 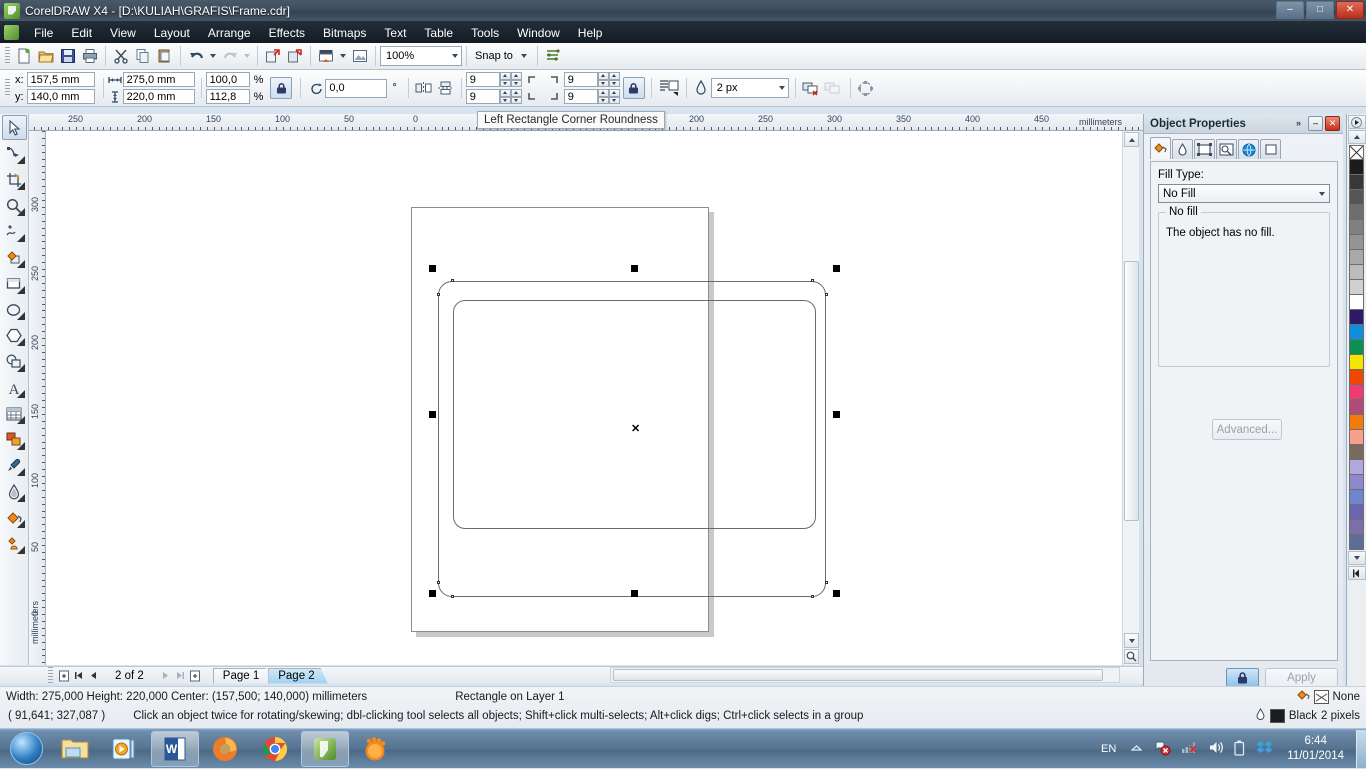 What do you see at coordinates (749, 88) in the screenshot?
I see `outline-width-combo: 2 px` at bounding box center [749, 88].